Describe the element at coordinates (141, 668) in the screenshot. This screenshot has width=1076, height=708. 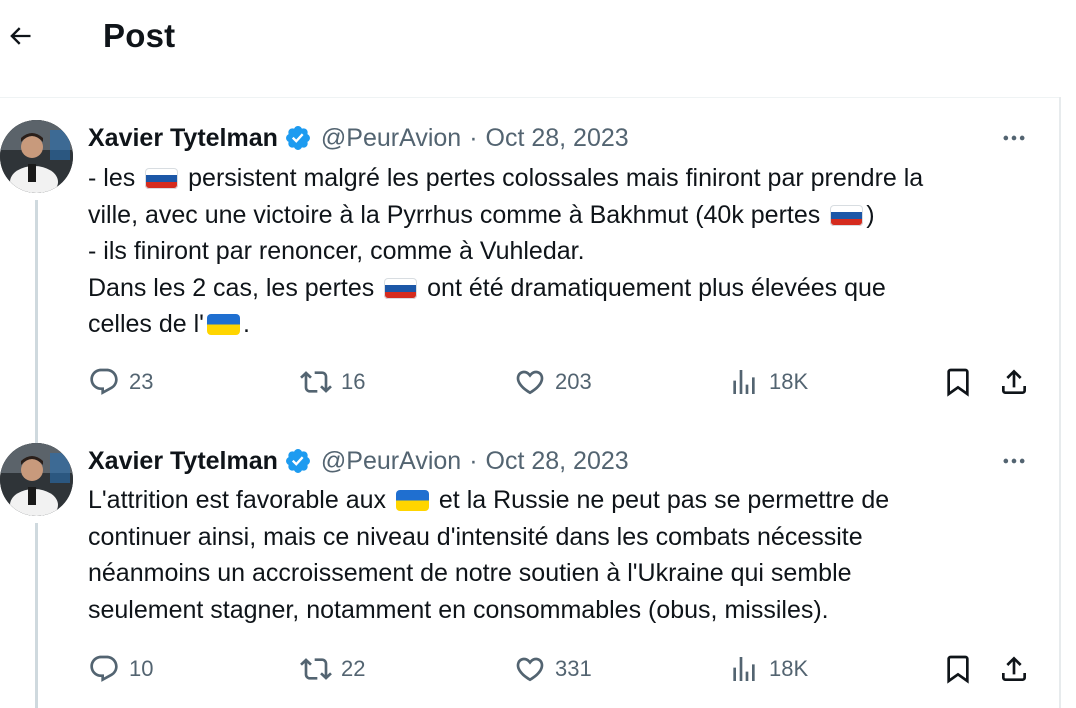
I see `reply-count: 10` at that location.